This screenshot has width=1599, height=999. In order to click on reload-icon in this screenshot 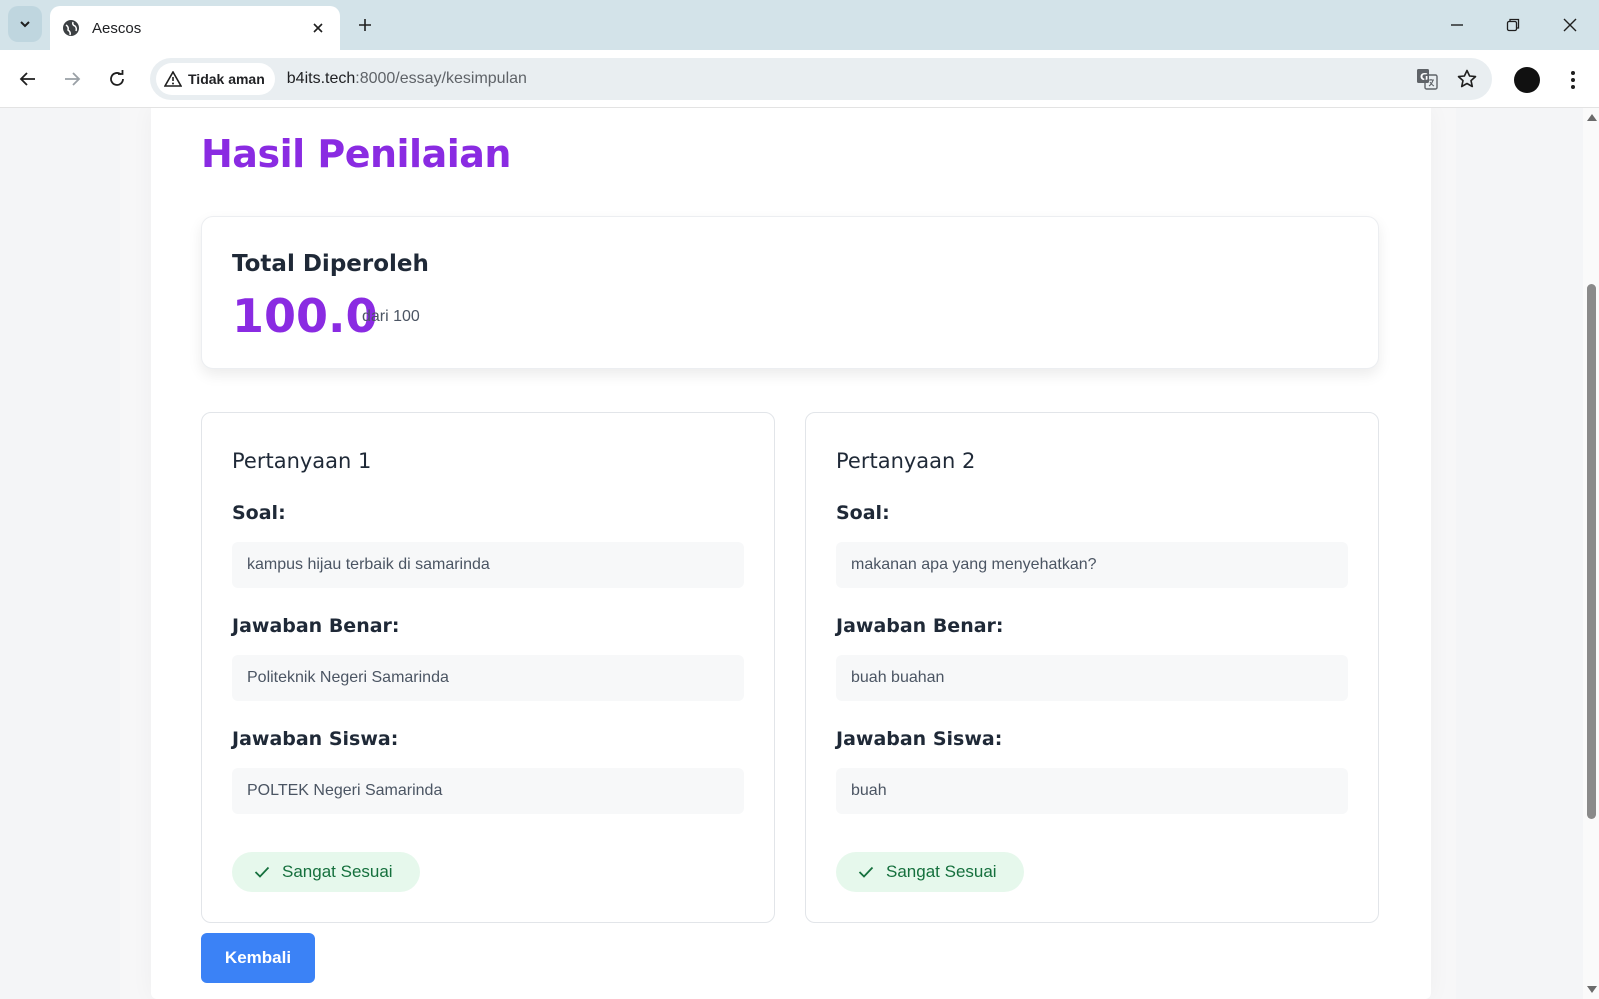, I will do `click(117, 78)`.